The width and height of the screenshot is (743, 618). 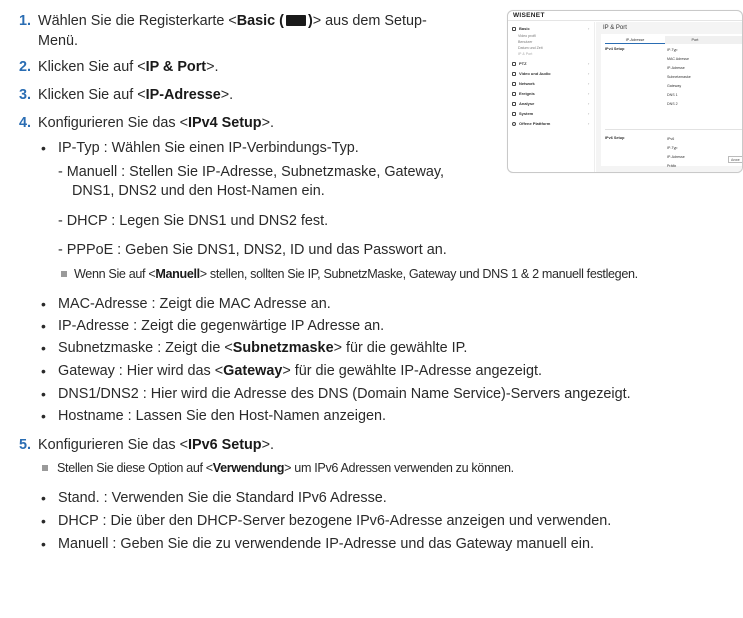 I want to click on ipv6-note-pre: Stellen Sie diese Option auf <, so click(x=135, y=468).